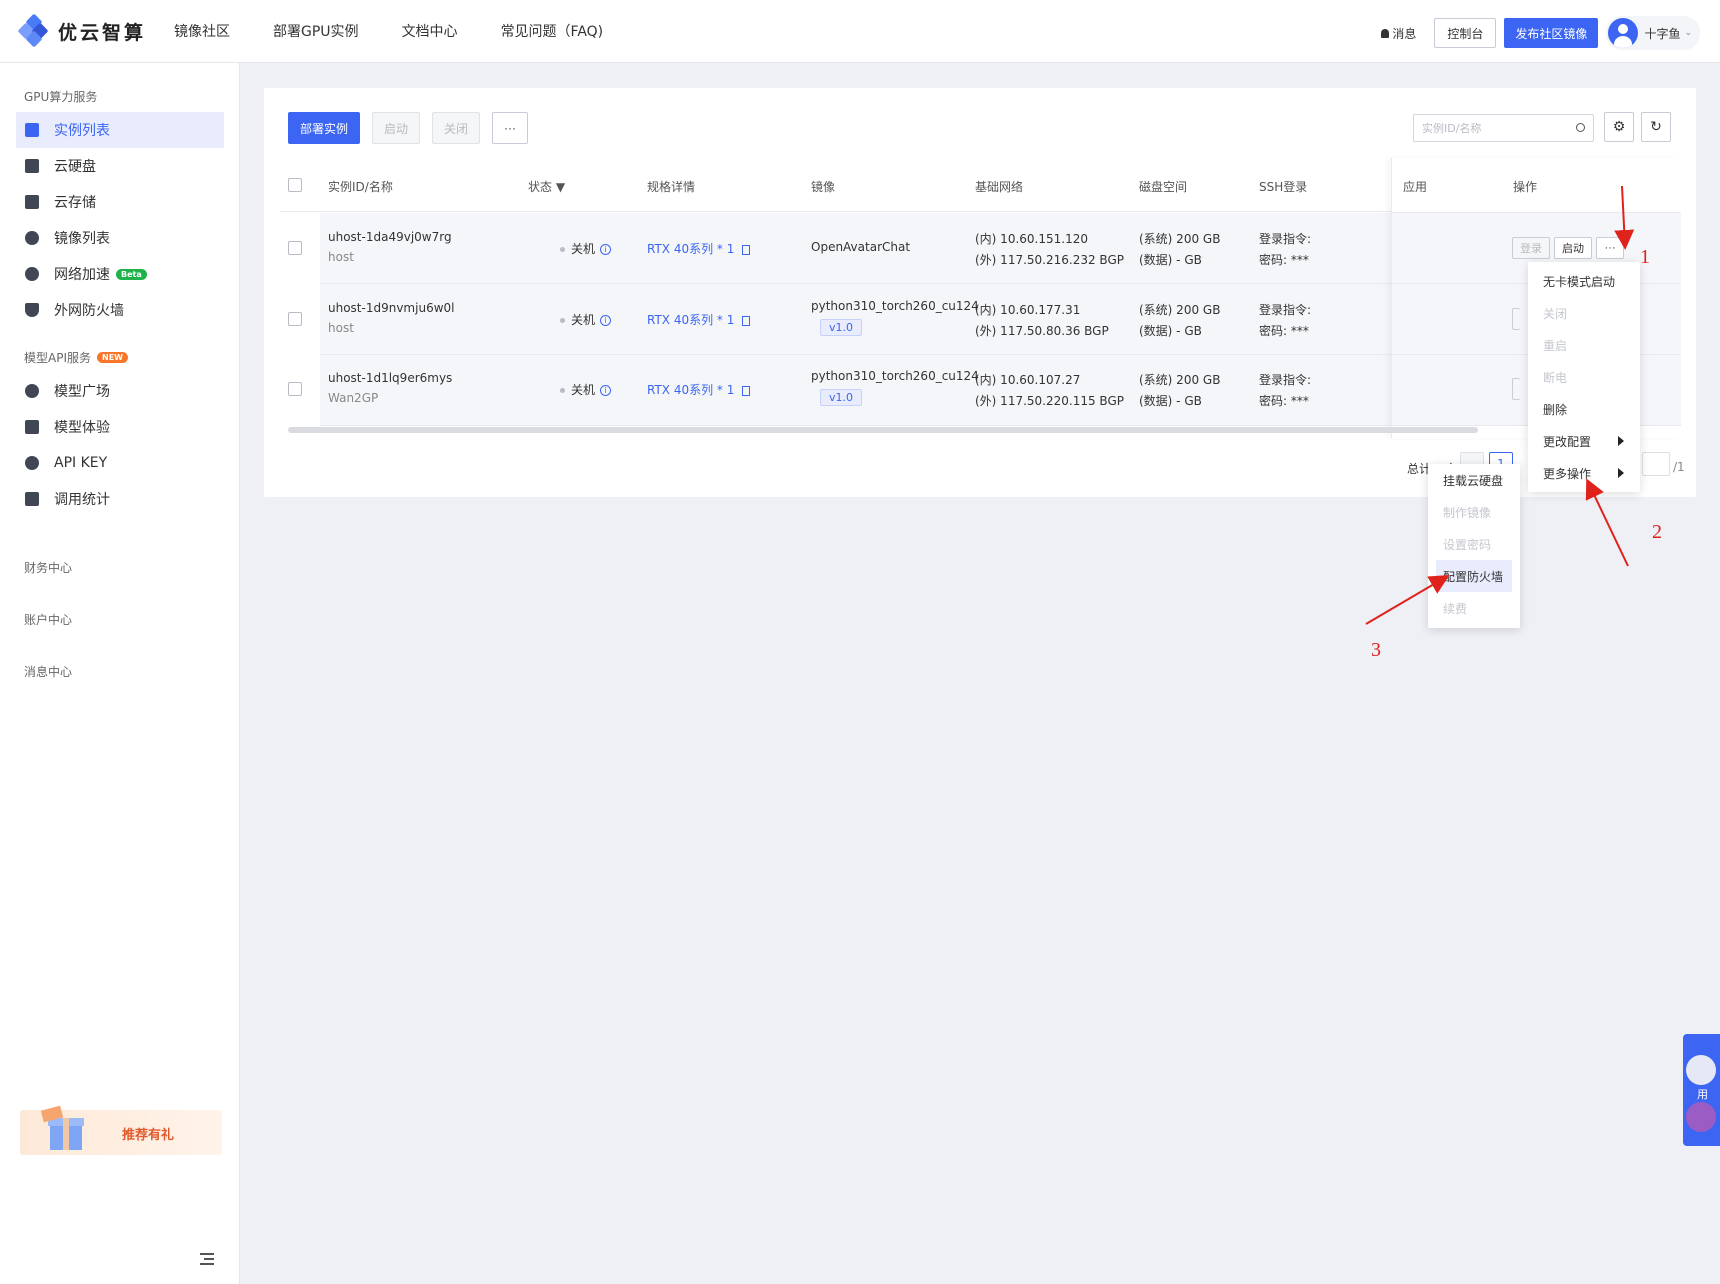  What do you see at coordinates (1500, 405) in the screenshot?
I see `annotation-arrows` at bounding box center [1500, 405].